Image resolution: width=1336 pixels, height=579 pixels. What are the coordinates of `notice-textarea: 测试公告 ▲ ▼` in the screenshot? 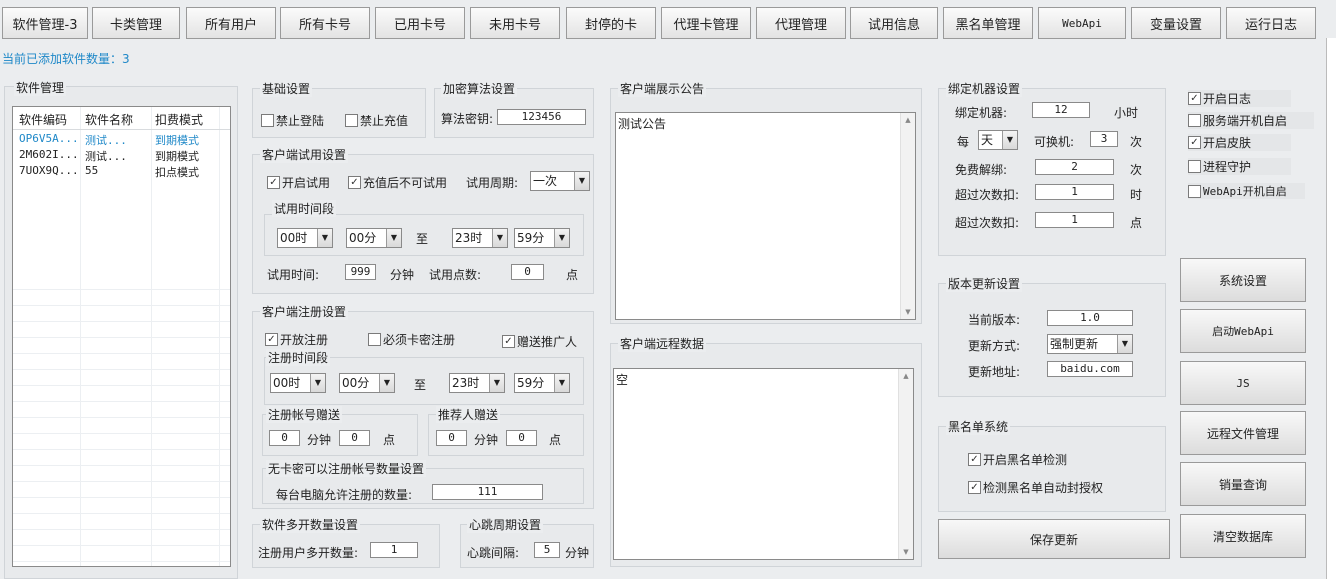 It's located at (765, 216).